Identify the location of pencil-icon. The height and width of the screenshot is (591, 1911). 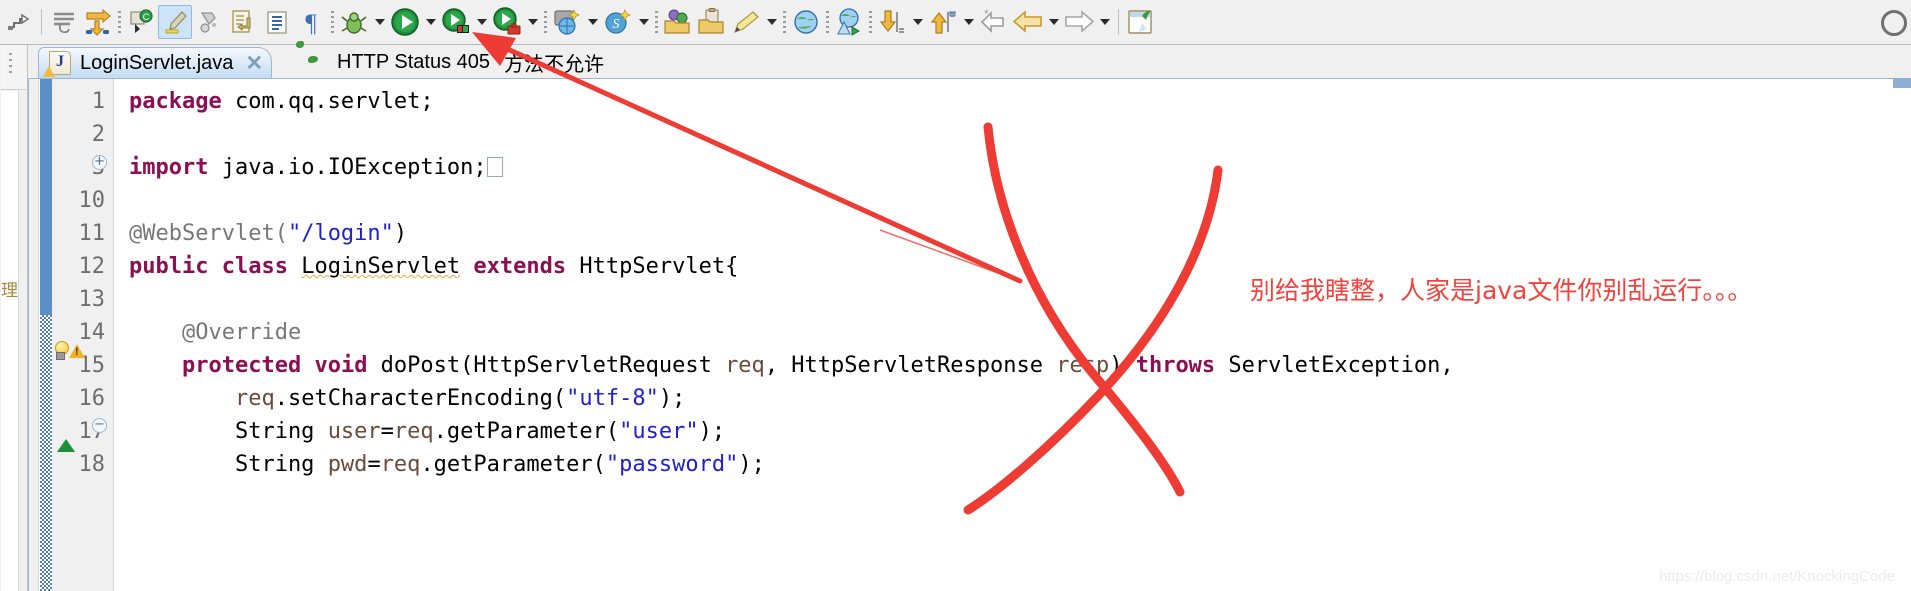
(746, 22).